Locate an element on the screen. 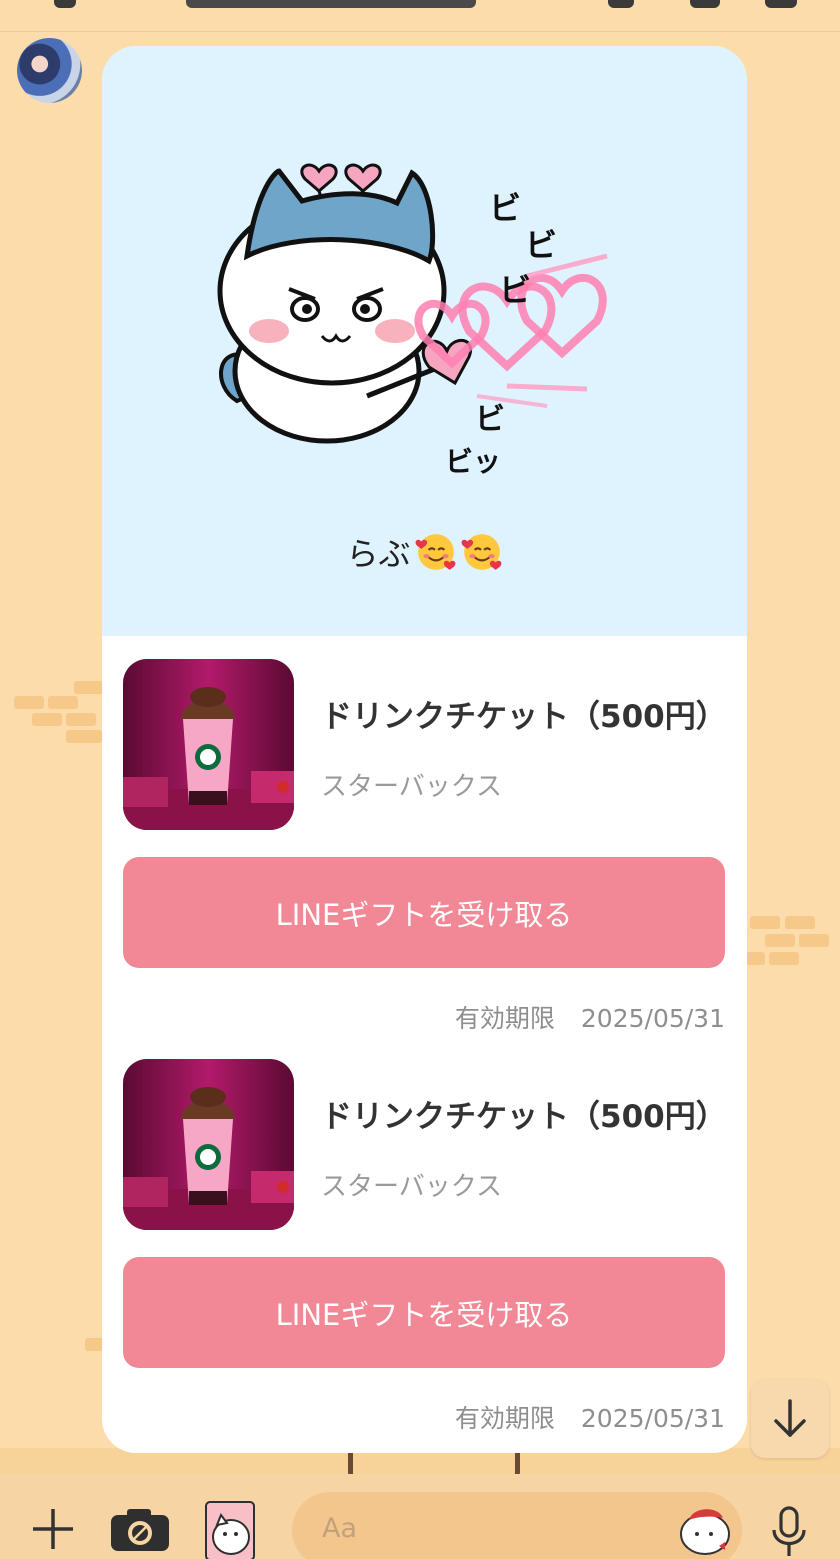 The image size is (840, 1559). call-icon is located at coordinates (705, 4).